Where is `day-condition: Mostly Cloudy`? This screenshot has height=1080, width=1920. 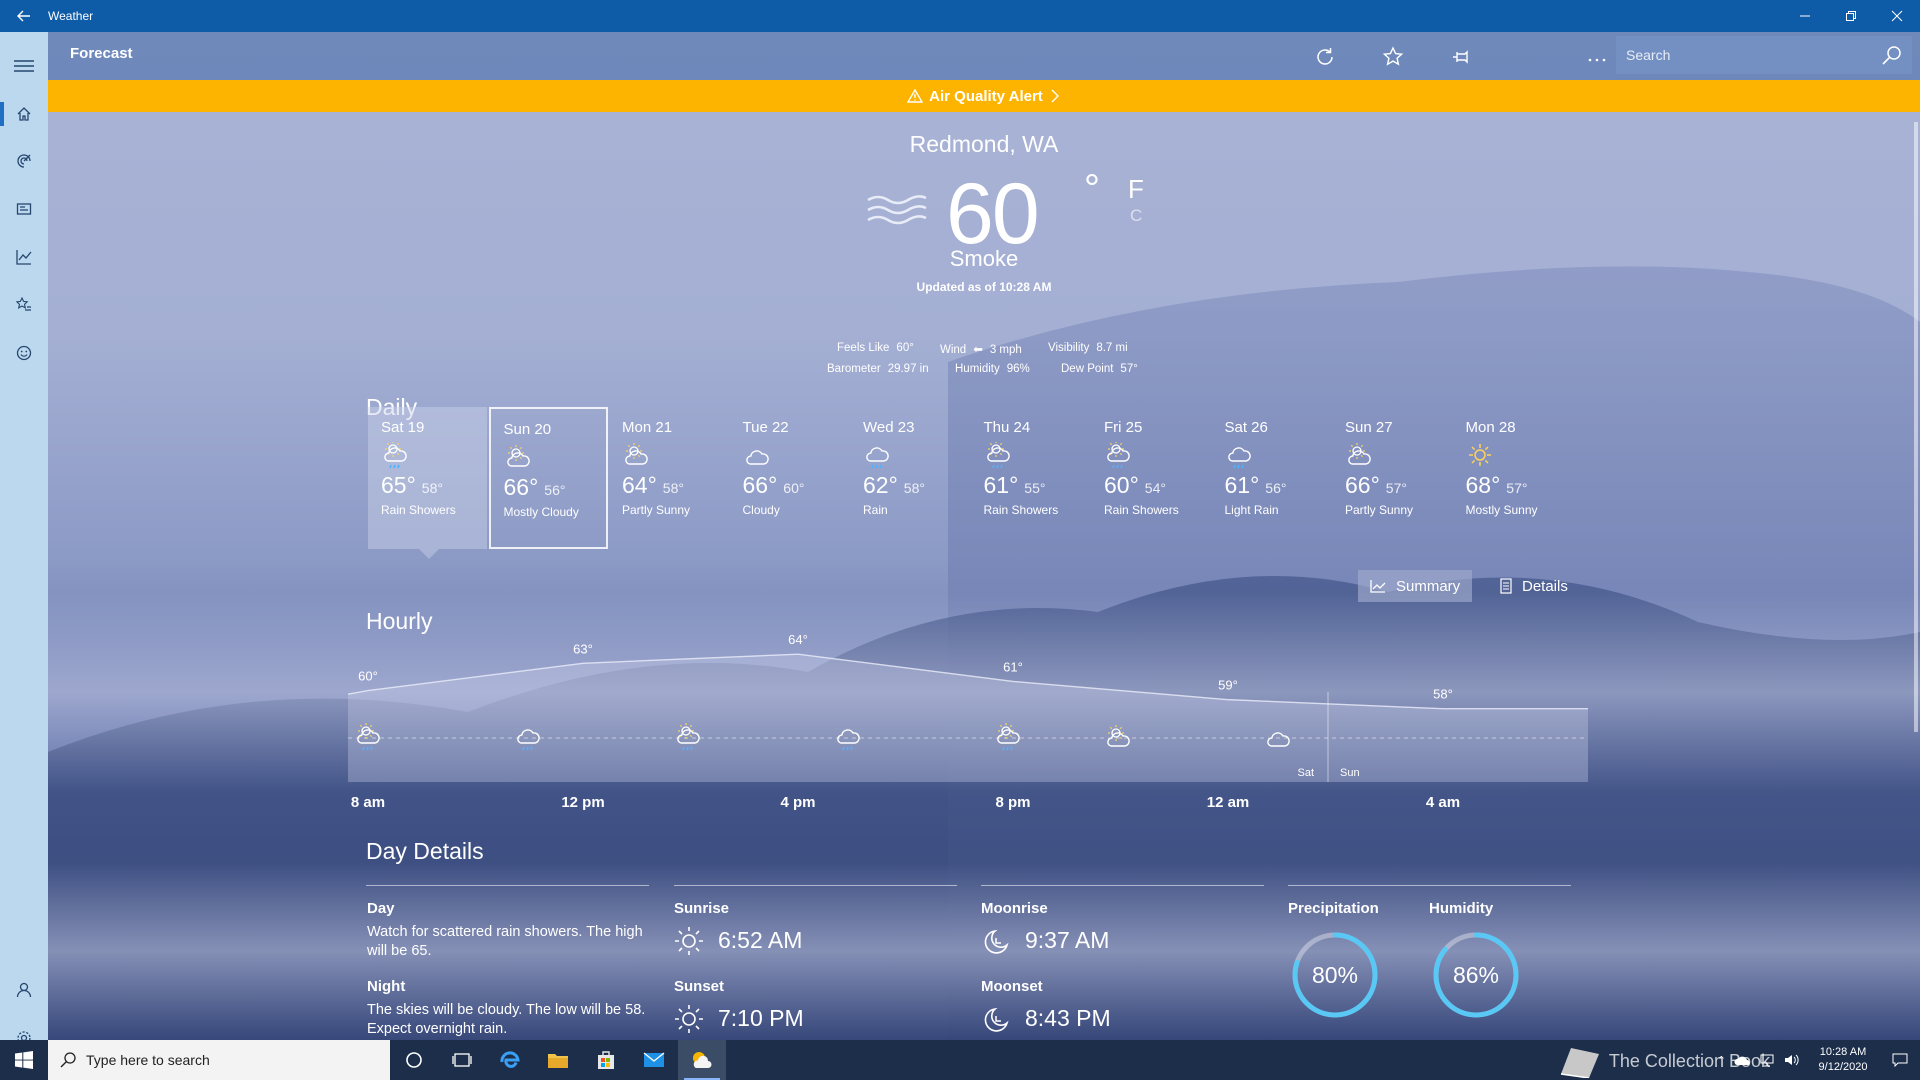
day-condition: Mostly Cloudy is located at coordinates (541, 512).